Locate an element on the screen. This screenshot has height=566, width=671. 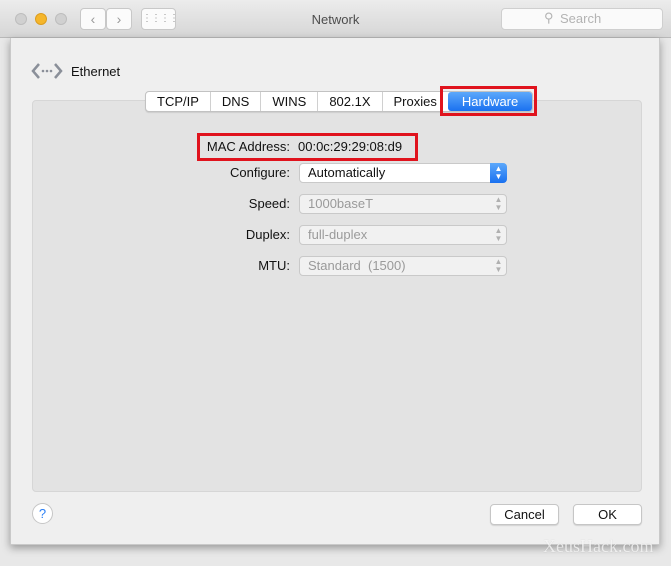
configure-value: Automatically is located at coordinates (347, 172).